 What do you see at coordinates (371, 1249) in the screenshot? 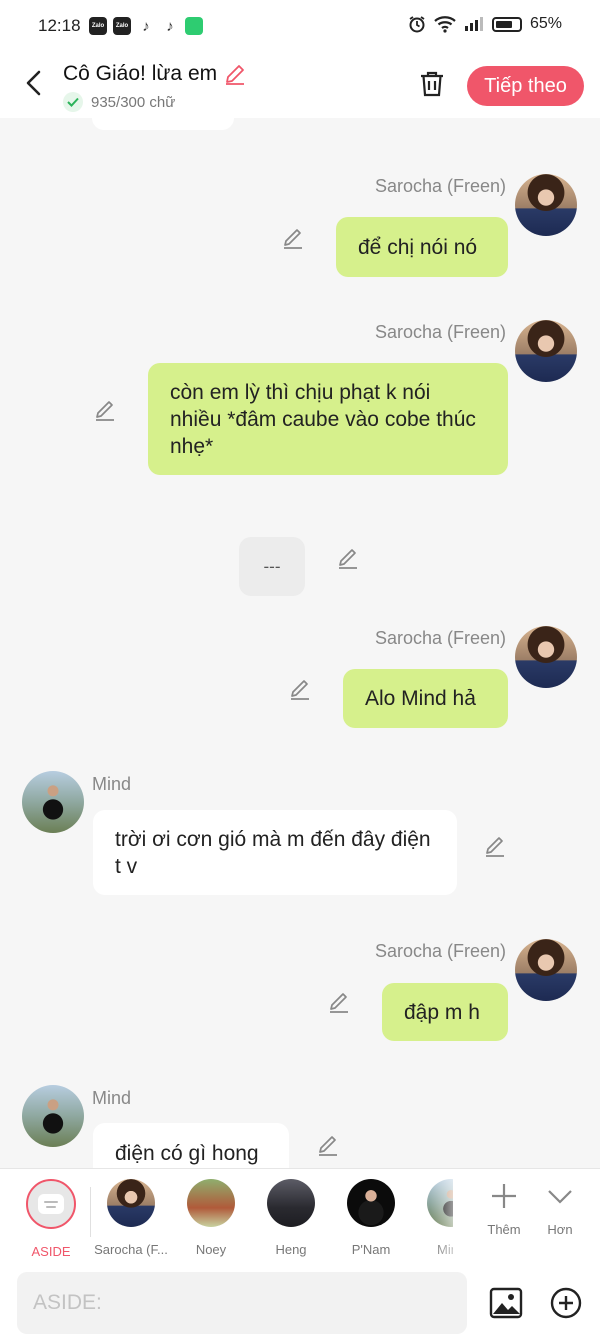
I see `character-label: P'Nam` at bounding box center [371, 1249].